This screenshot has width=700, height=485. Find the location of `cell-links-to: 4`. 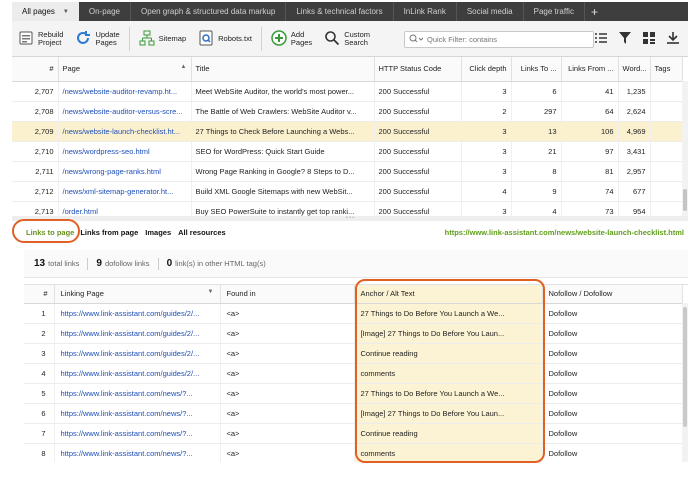

cell-links-to: 4 is located at coordinates (536, 208).